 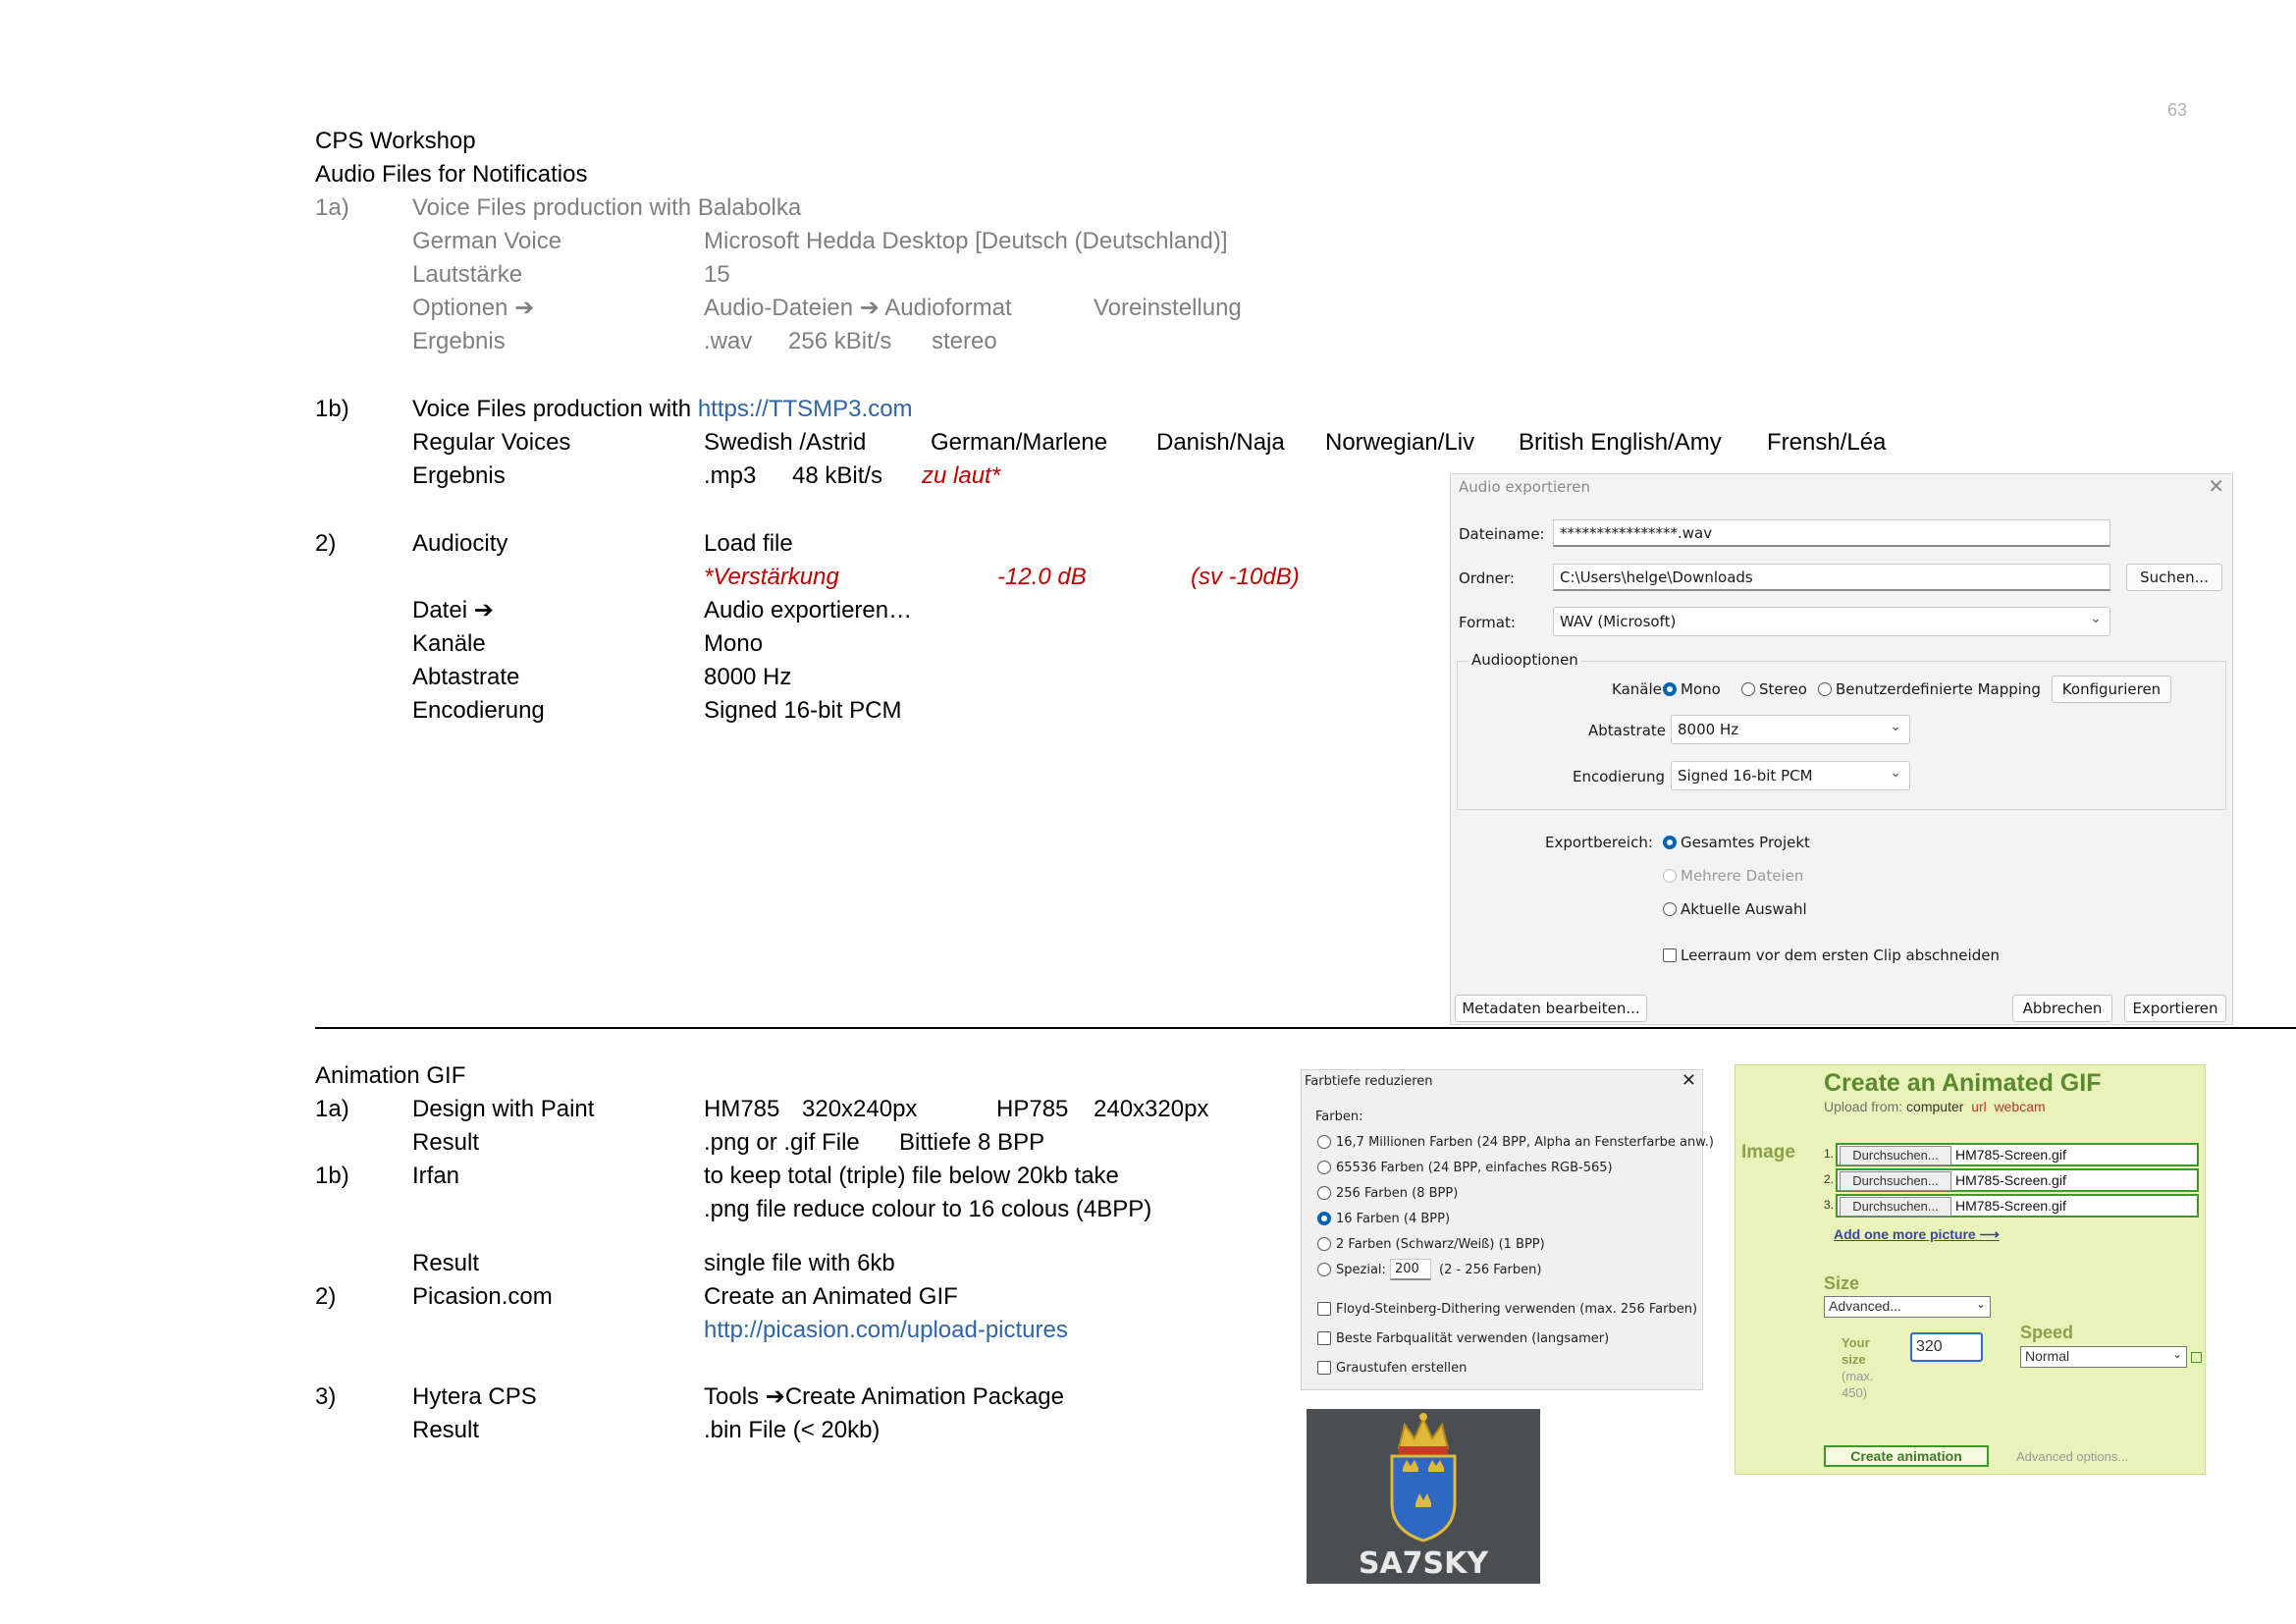 What do you see at coordinates (1744, 909) in the screenshot?
I see `range-selection-label: Aktuelle Auswahl` at bounding box center [1744, 909].